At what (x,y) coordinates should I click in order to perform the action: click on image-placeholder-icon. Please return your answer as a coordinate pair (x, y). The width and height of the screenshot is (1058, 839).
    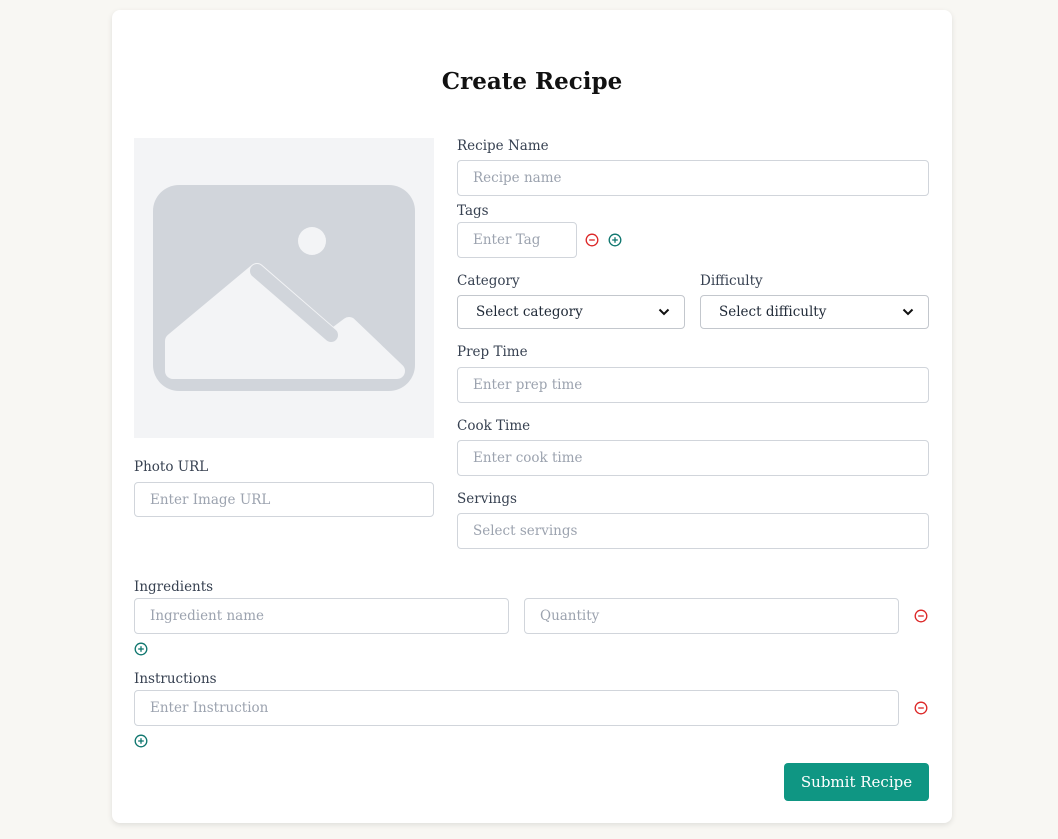
    Looking at the image, I should click on (284, 288).